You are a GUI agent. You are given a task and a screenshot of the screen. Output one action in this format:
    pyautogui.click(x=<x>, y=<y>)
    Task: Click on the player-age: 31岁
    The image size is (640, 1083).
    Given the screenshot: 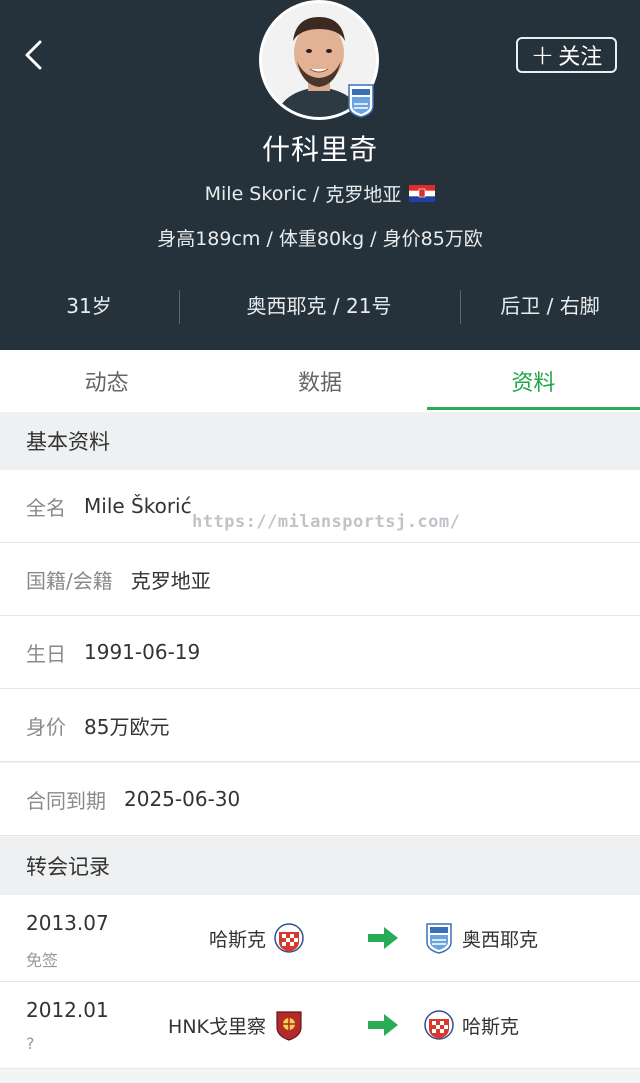 What is the action you would take?
    pyautogui.click(x=89, y=305)
    